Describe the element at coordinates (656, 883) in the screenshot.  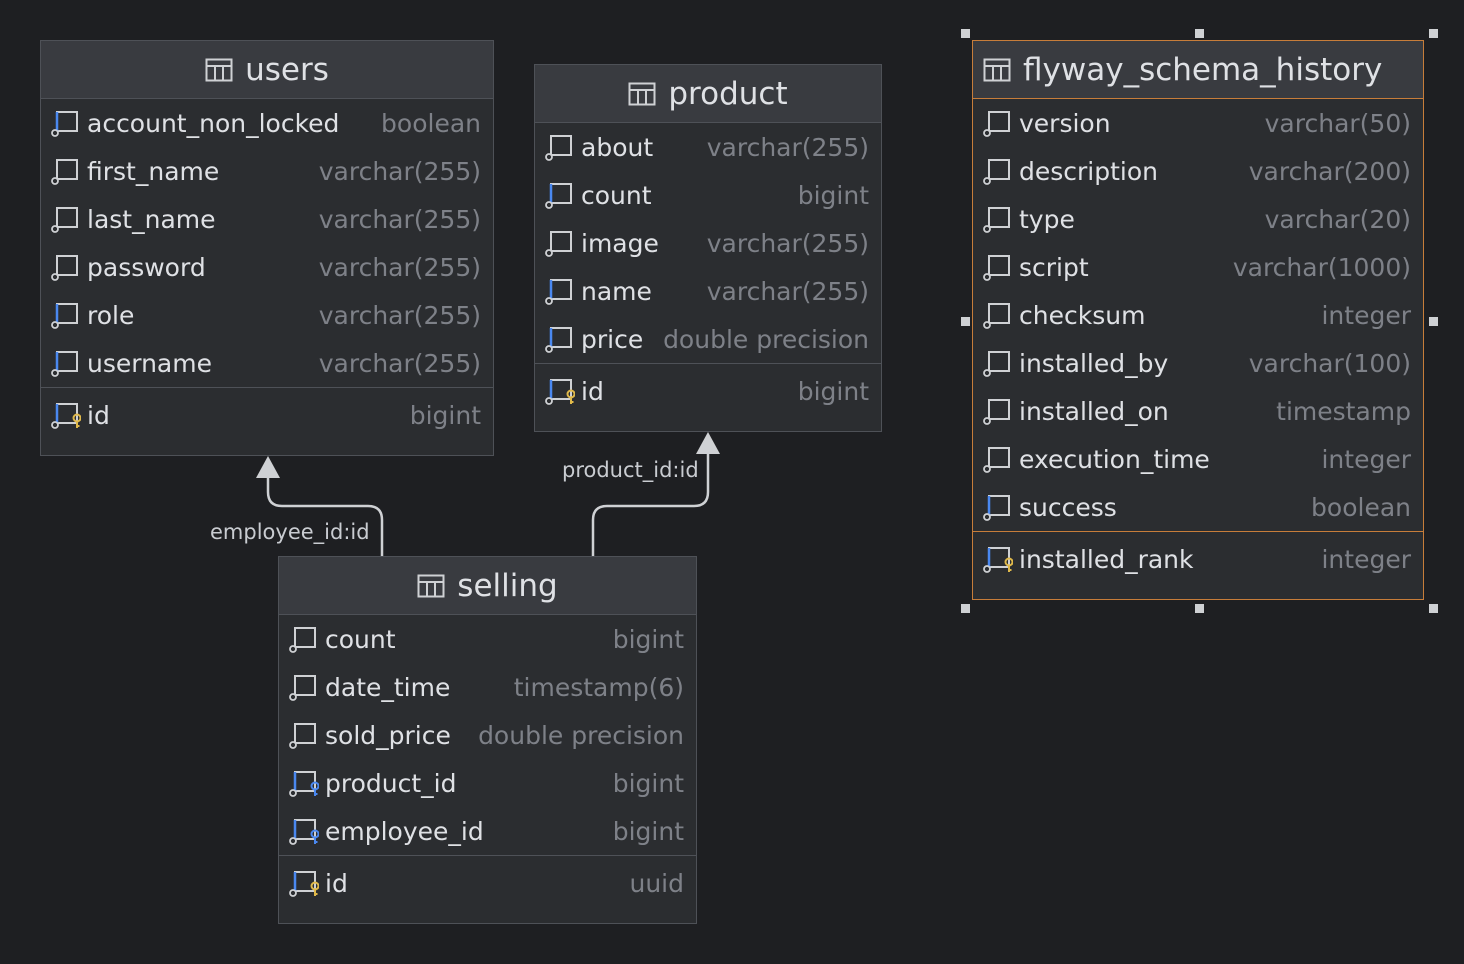
I see `column-type: uuid` at that location.